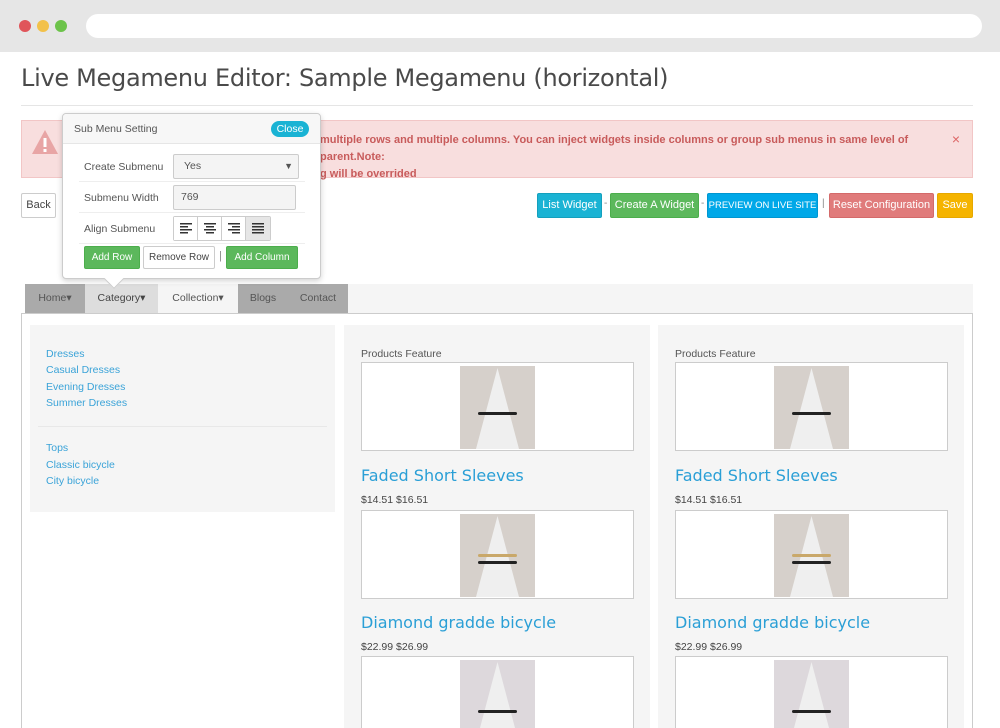 The width and height of the screenshot is (1000, 728). I want to click on toolbar-pipe: |, so click(823, 203).